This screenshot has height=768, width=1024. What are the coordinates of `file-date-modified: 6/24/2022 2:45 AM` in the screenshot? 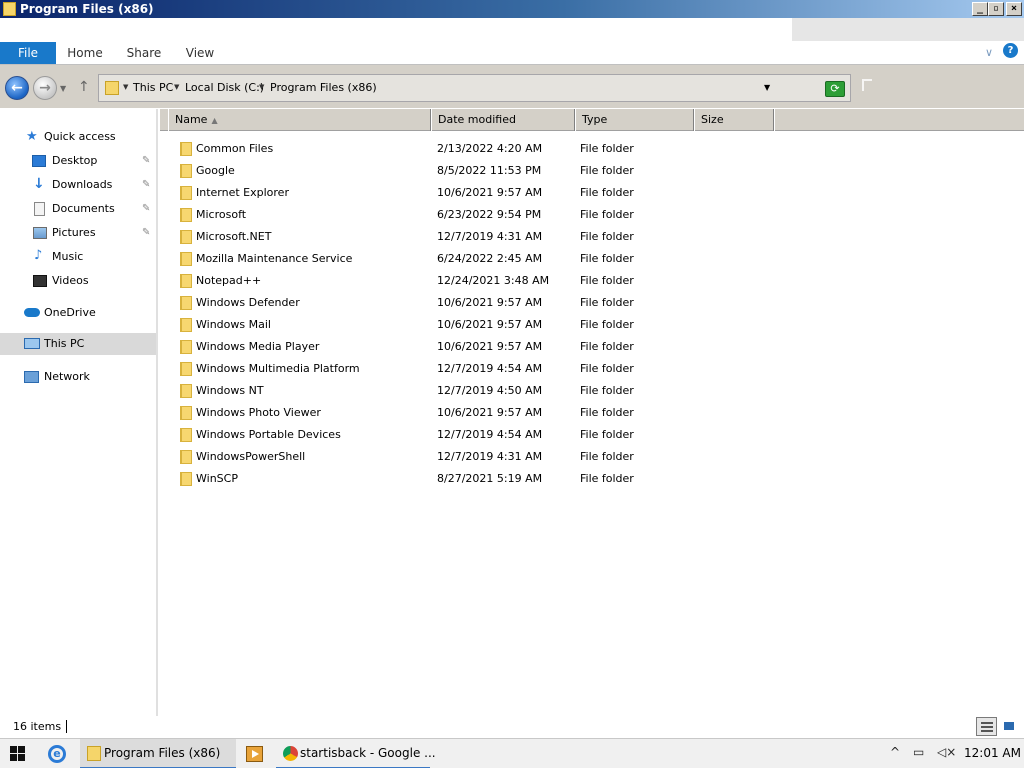 It's located at (490, 258).